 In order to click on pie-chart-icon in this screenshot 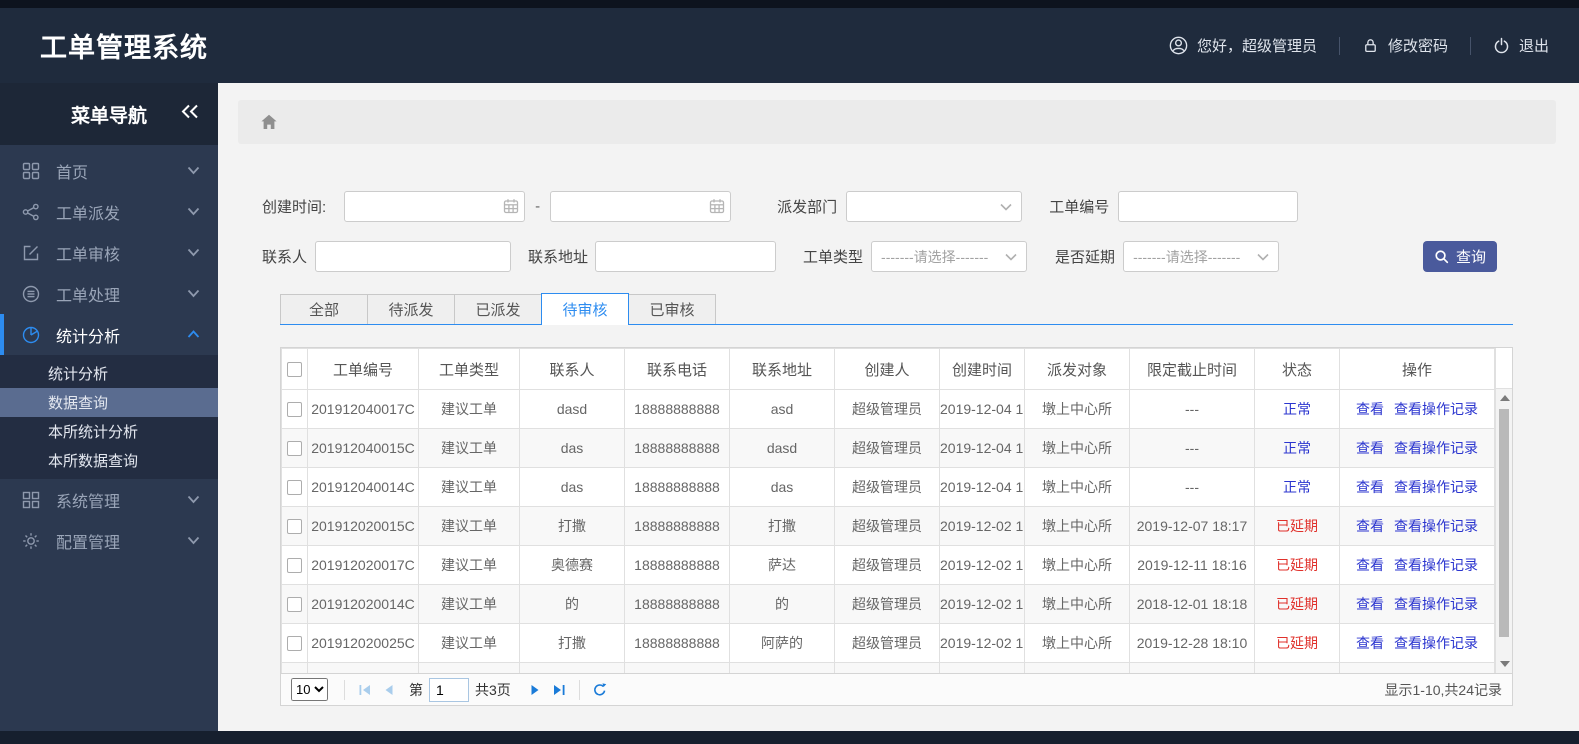, I will do `click(32, 335)`.